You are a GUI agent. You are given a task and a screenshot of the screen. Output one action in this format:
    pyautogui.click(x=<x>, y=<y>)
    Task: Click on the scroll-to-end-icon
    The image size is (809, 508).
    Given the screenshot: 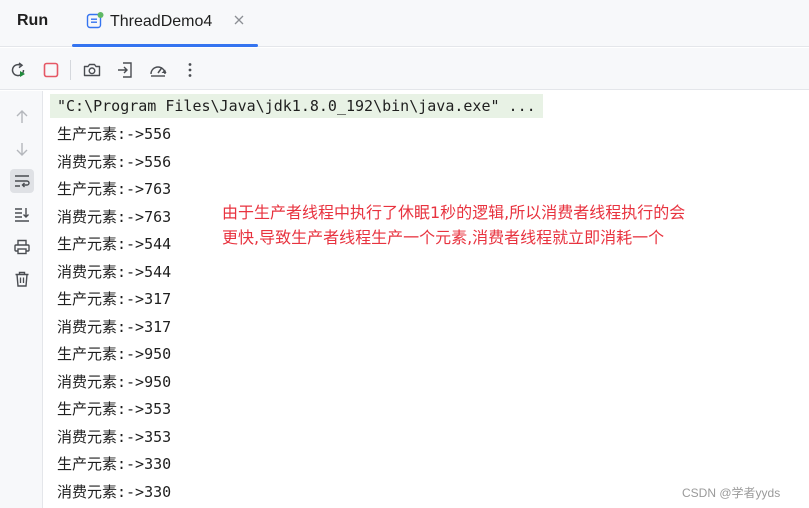 What is the action you would take?
    pyautogui.click(x=22, y=215)
    